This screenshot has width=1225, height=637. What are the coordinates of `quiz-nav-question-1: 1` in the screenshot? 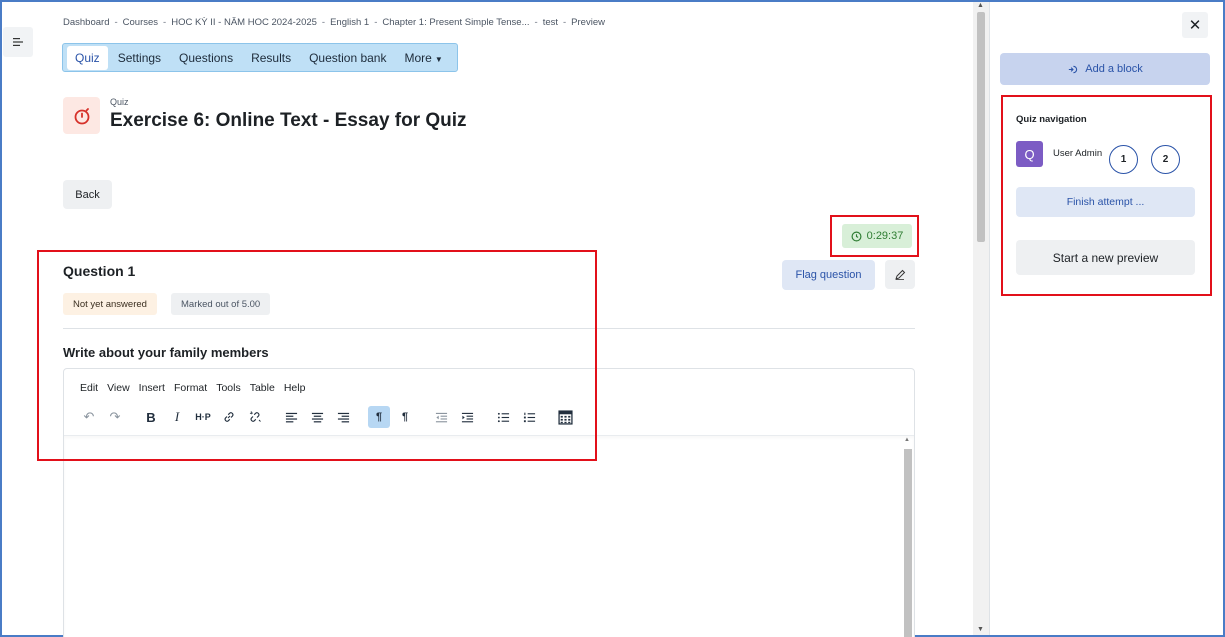 It's located at (1123, 159).